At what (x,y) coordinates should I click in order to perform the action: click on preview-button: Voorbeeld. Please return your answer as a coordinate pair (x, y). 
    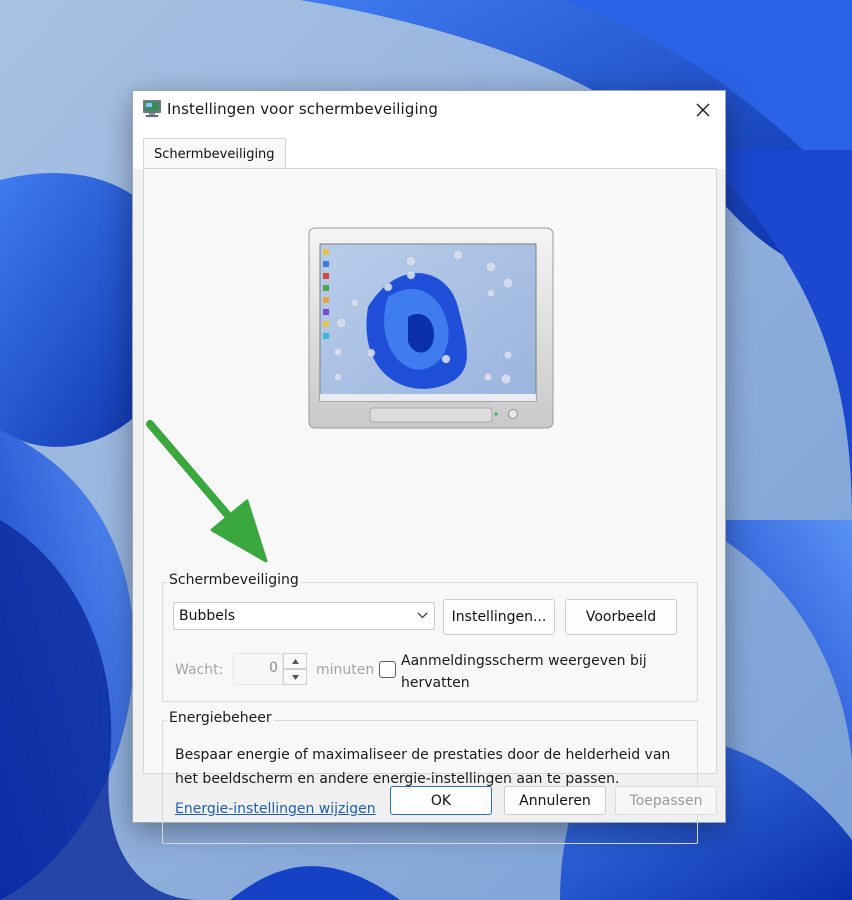
    Looking at the image, I should click on (621, 617).